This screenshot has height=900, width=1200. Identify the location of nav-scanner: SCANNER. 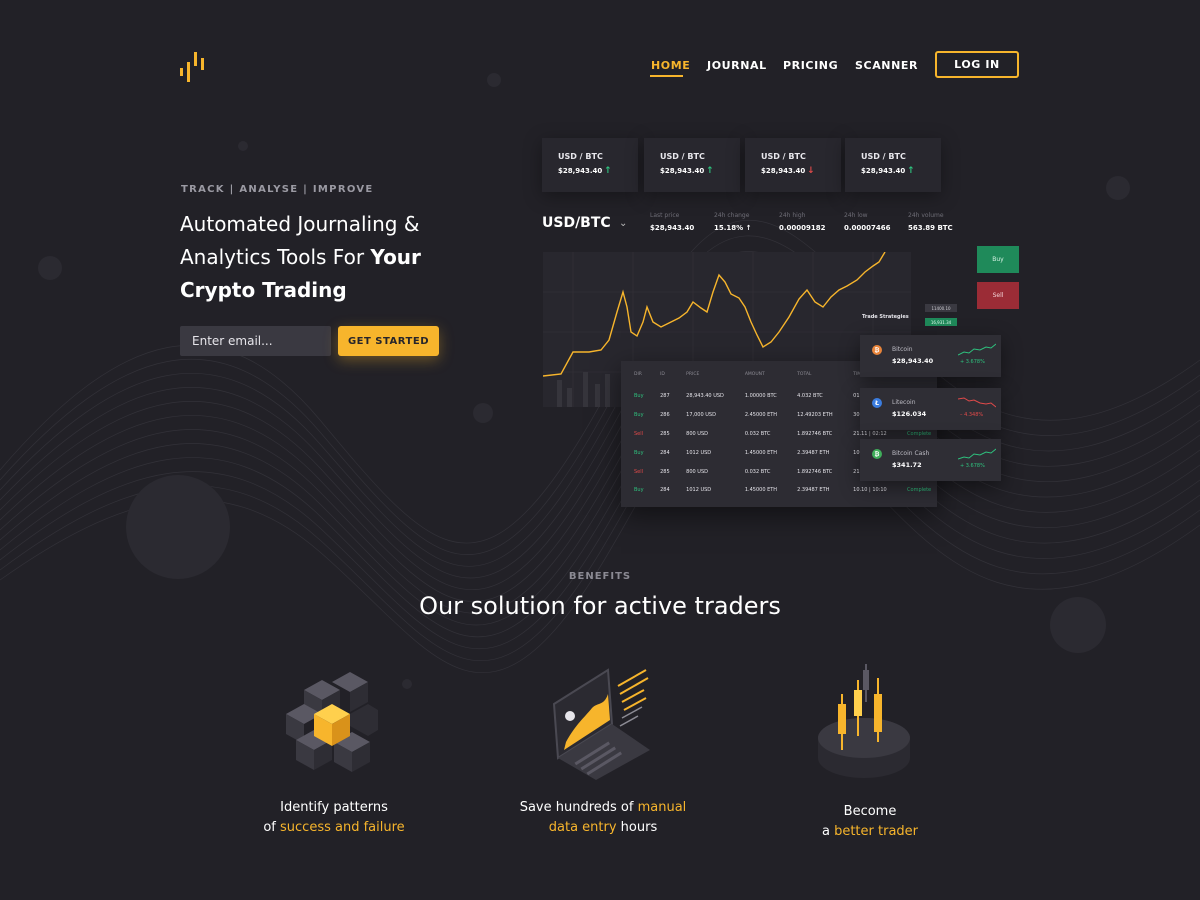
(886, 65).